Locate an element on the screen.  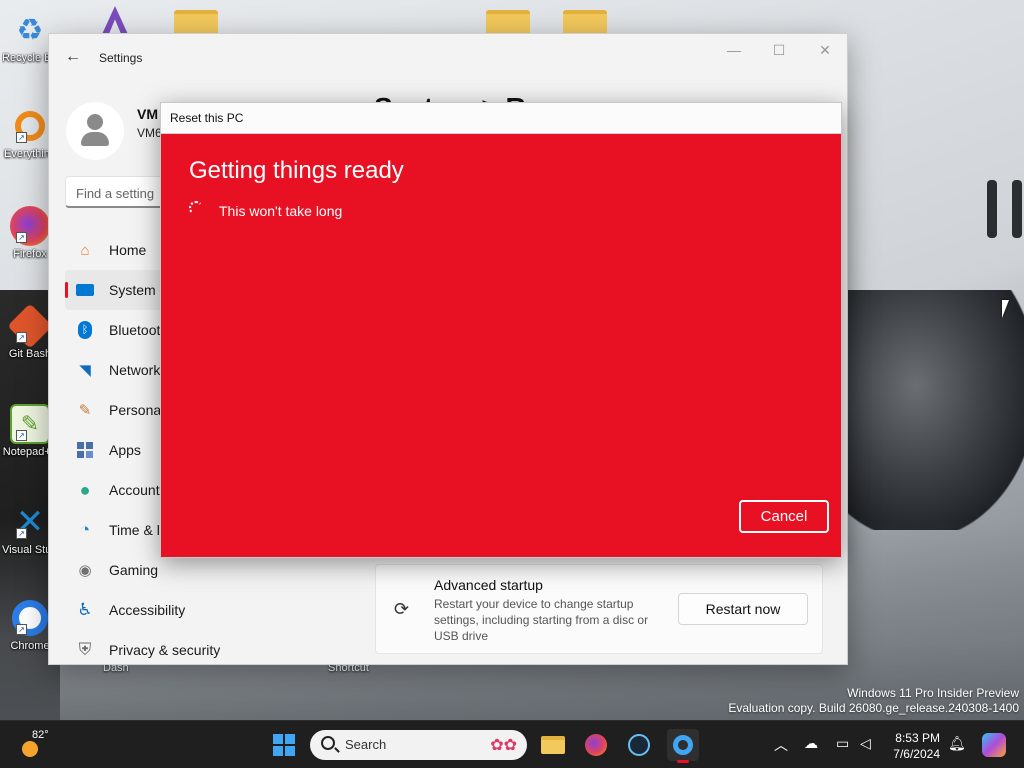
paintbrush-icon: ✎ is located at coordinates (85, 410).